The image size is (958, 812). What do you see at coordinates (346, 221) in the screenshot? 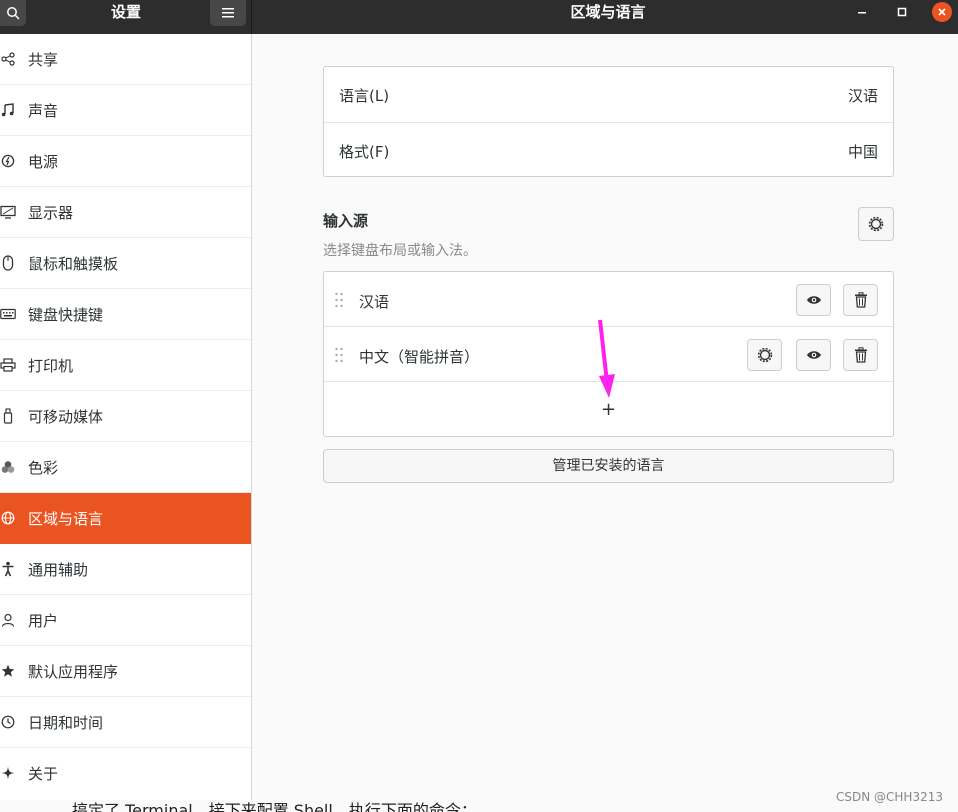
I see `input-sources-title: 输入源` at bounding box center [346, 221].